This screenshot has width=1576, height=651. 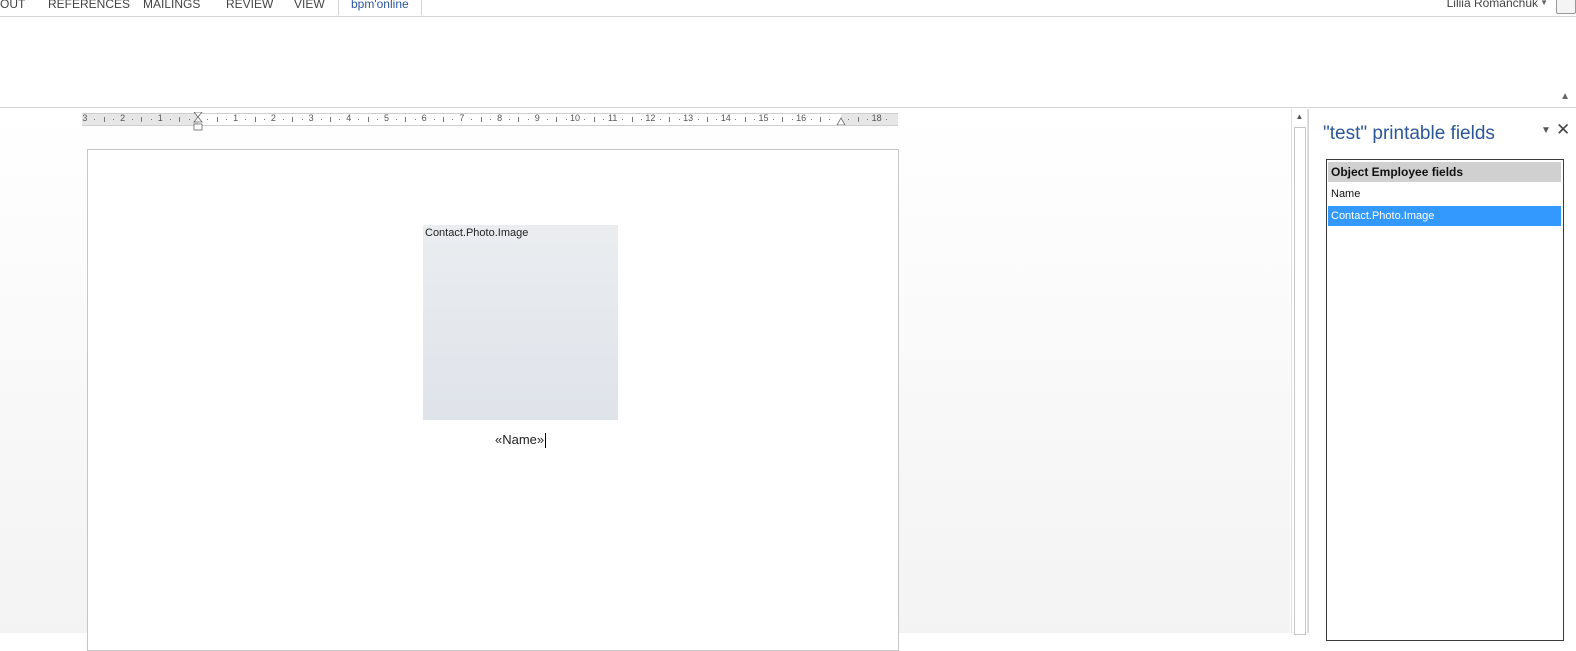 What do you see at coordinates (1300, 381) in the screenshot?
I see `scrollbar-thumb` at bounding box center [1300, 381].